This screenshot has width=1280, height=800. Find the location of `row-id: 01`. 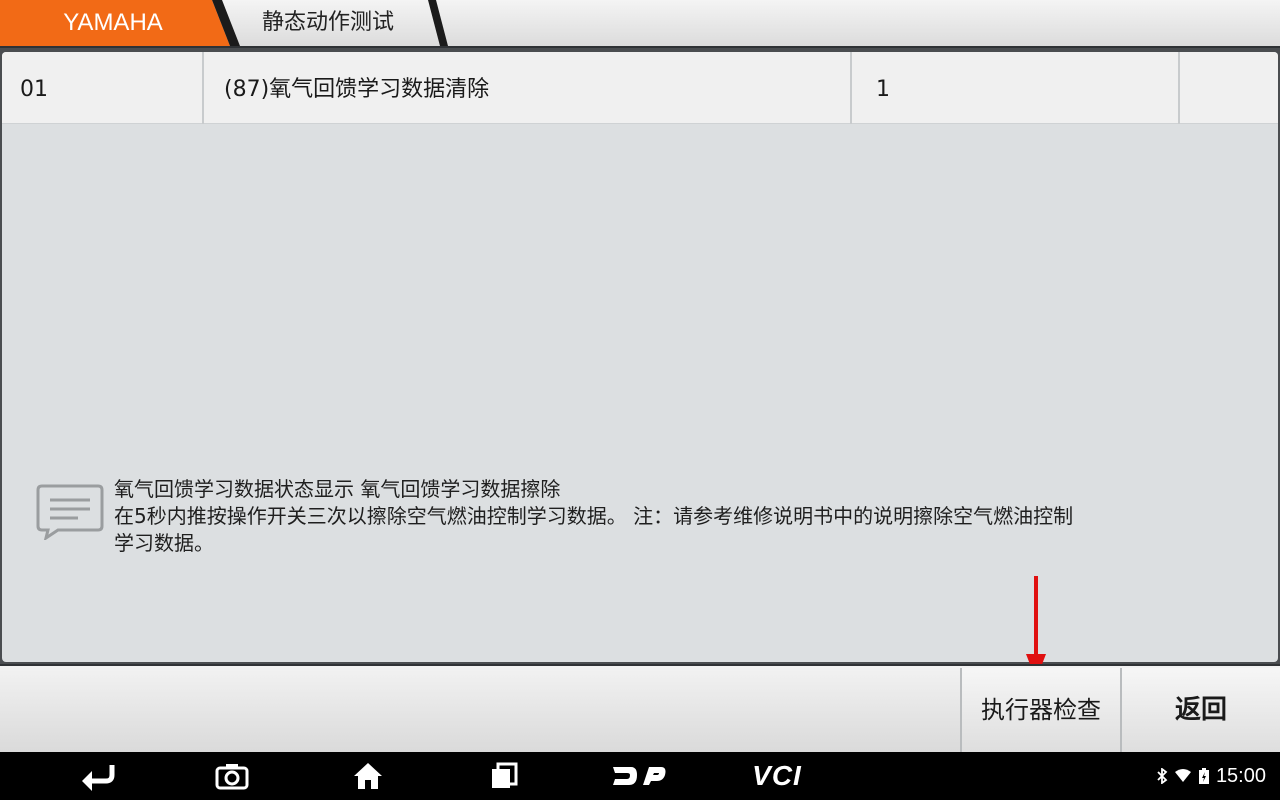

row-id: 01 is located at coordinates (103, 88).